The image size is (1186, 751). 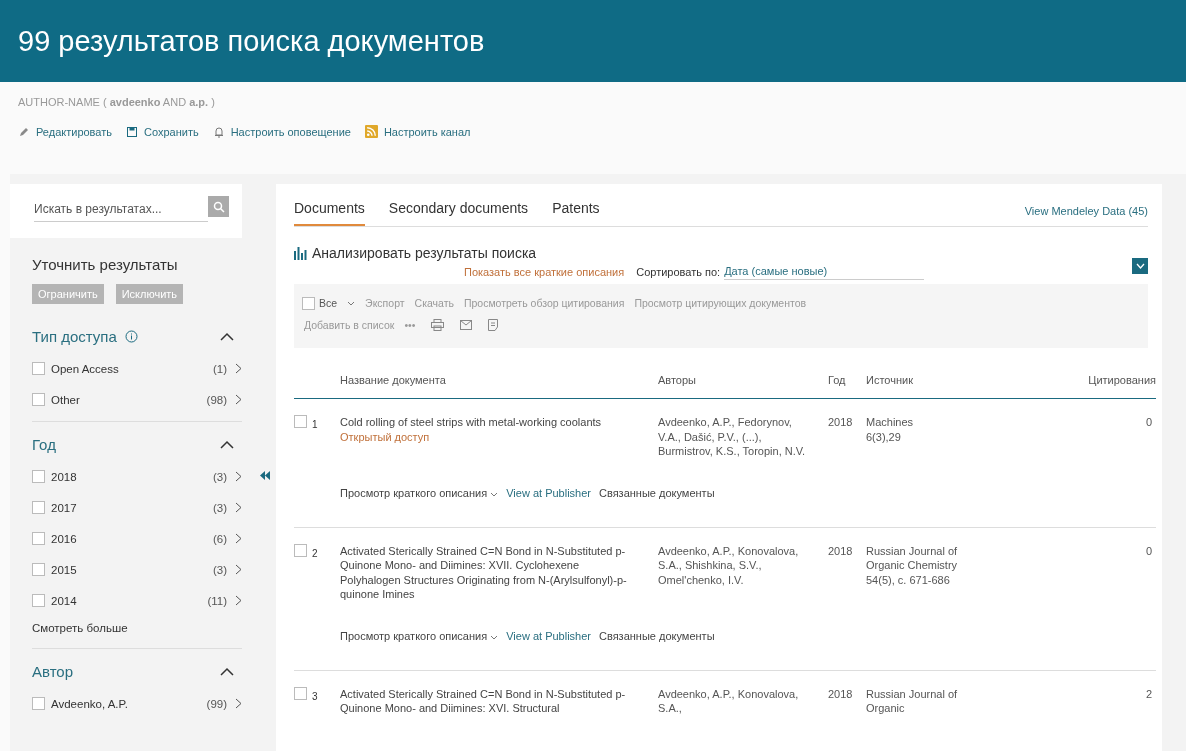 I want to click on facet-title: Год, so click(x=44, y=444).